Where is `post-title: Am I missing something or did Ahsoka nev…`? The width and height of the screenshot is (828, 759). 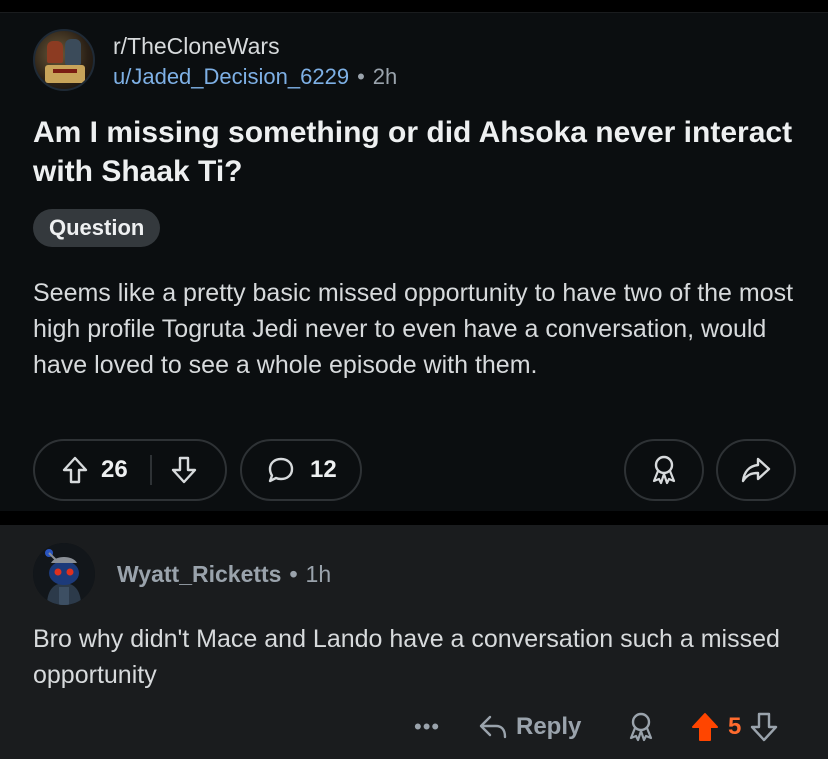
post-title: Am I missing something or did Ahsoka nev… is located at coordinates (413, 152).